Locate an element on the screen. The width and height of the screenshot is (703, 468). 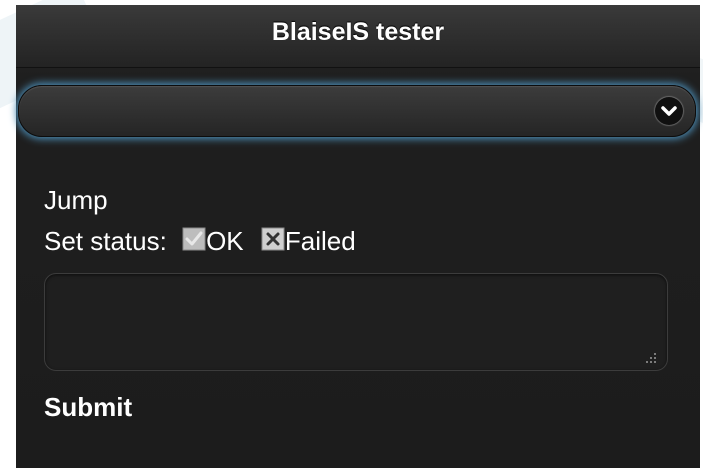
jump-link: Jump is located at coordinates (76, 200).